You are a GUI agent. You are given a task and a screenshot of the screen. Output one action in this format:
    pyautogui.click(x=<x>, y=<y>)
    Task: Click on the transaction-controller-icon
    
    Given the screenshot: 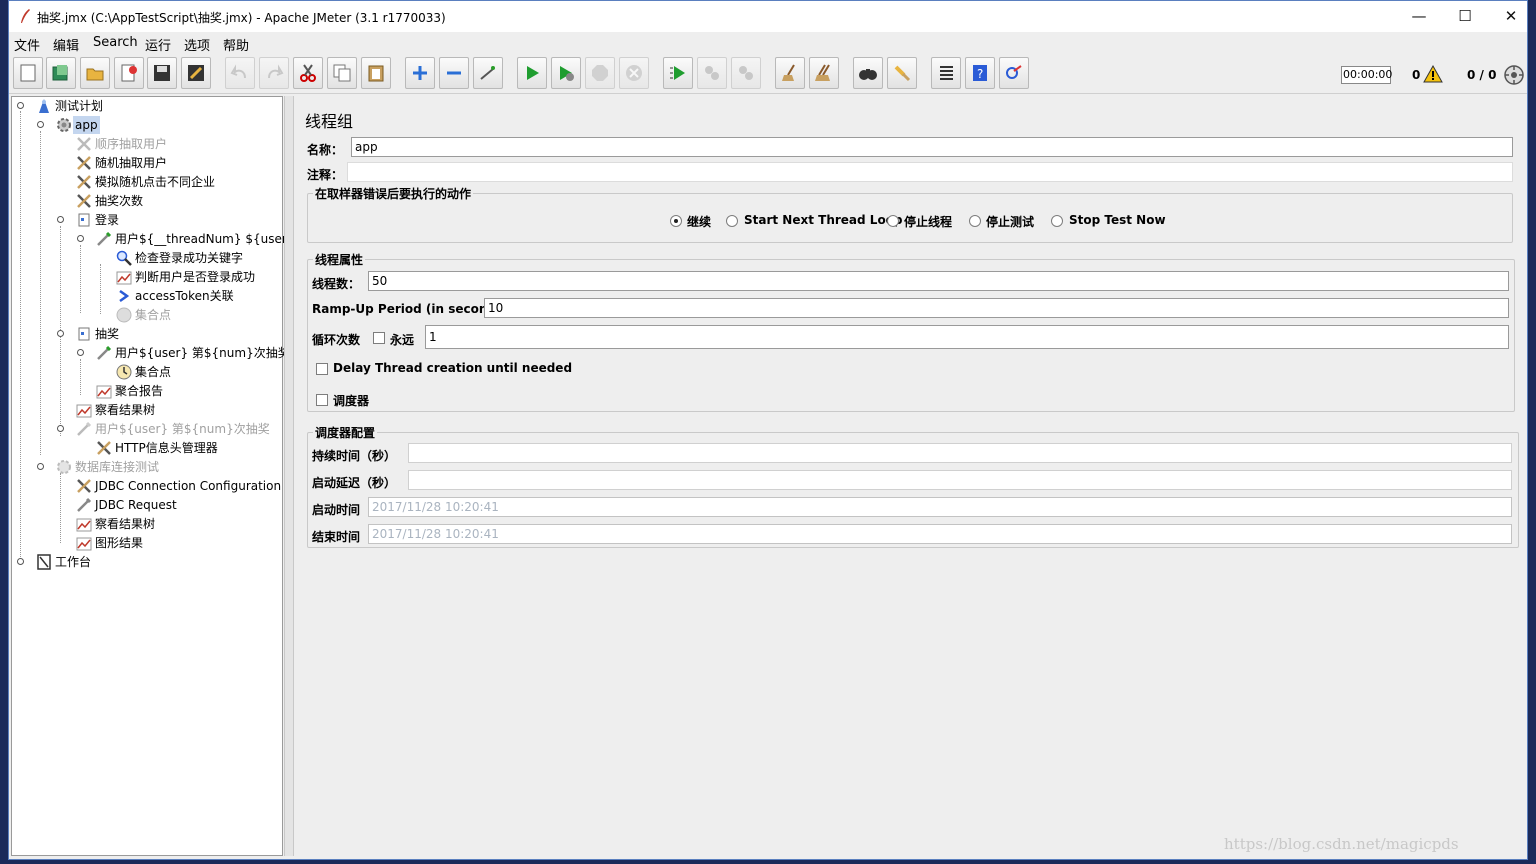 What is the action you would take?
    pyautogui.click(x=84, y=220)
    